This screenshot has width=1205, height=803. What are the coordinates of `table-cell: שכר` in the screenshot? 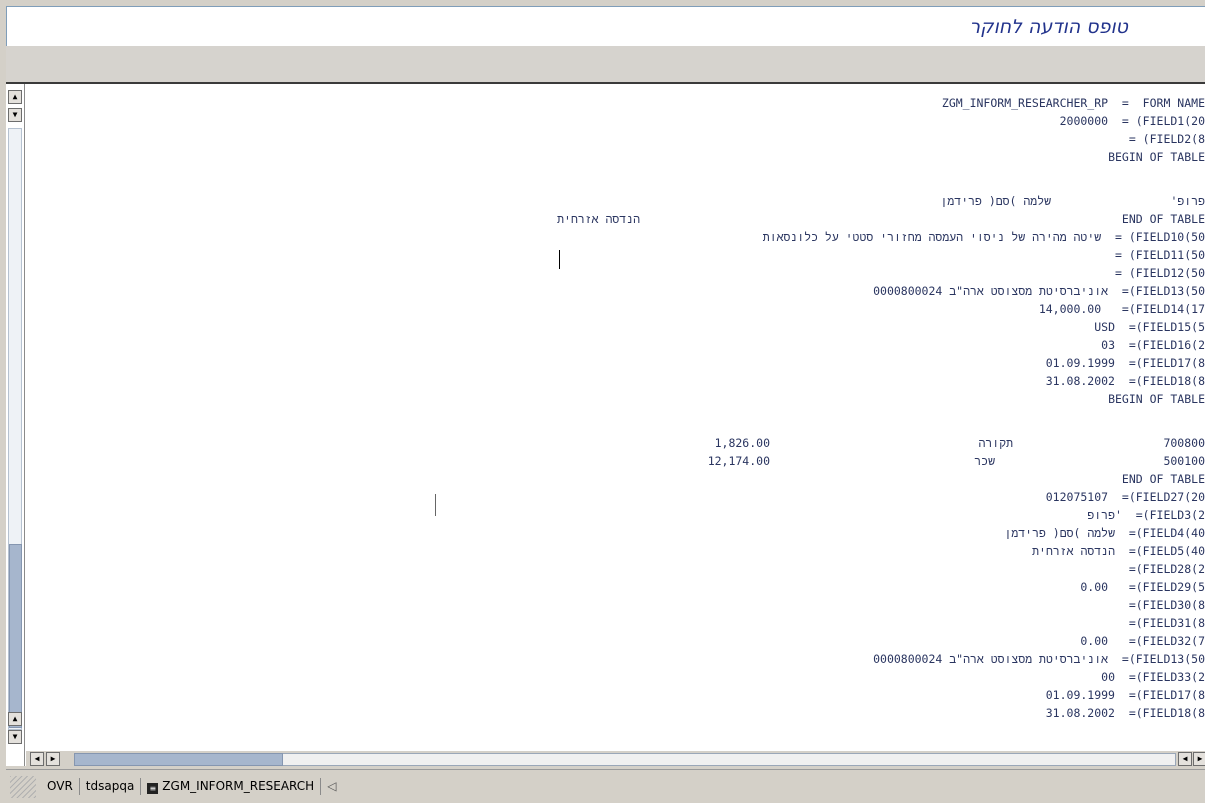 It's located at (984, 461).